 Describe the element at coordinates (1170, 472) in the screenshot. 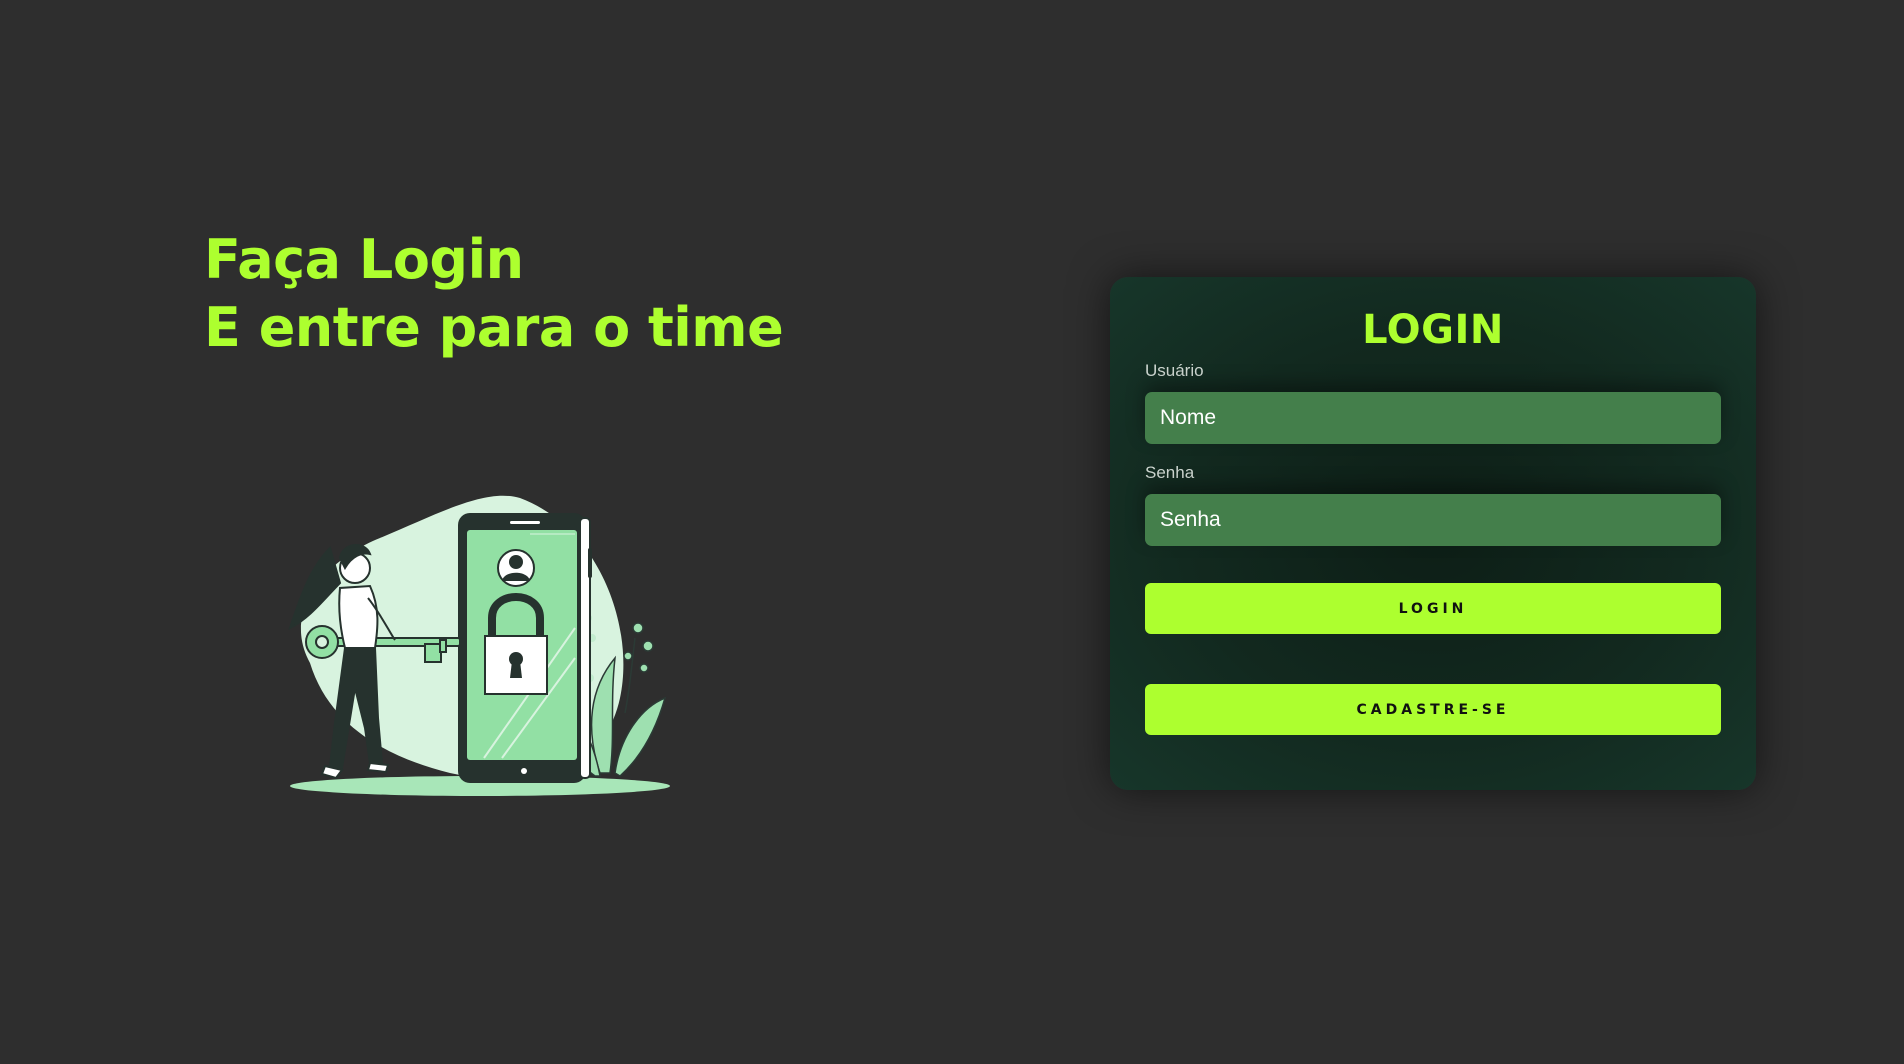

I see `password-label: Senha` at that location.